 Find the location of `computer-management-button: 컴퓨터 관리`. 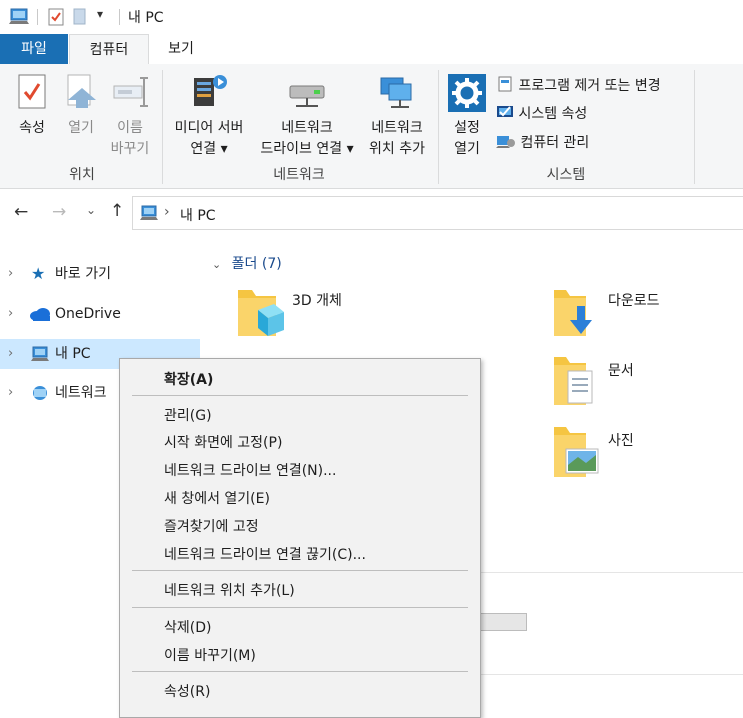

computer-management-button: 컴퓨터 관리 is located at coordinates (542, 142).